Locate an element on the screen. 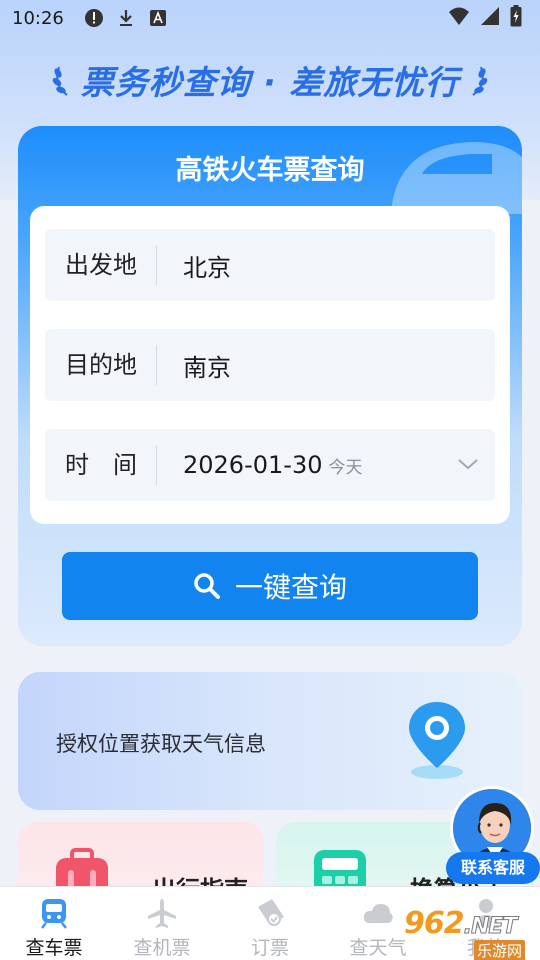 The image size is (540, 960). tab-flight-tickets: 查机票 is located at coordinates (162, 923).